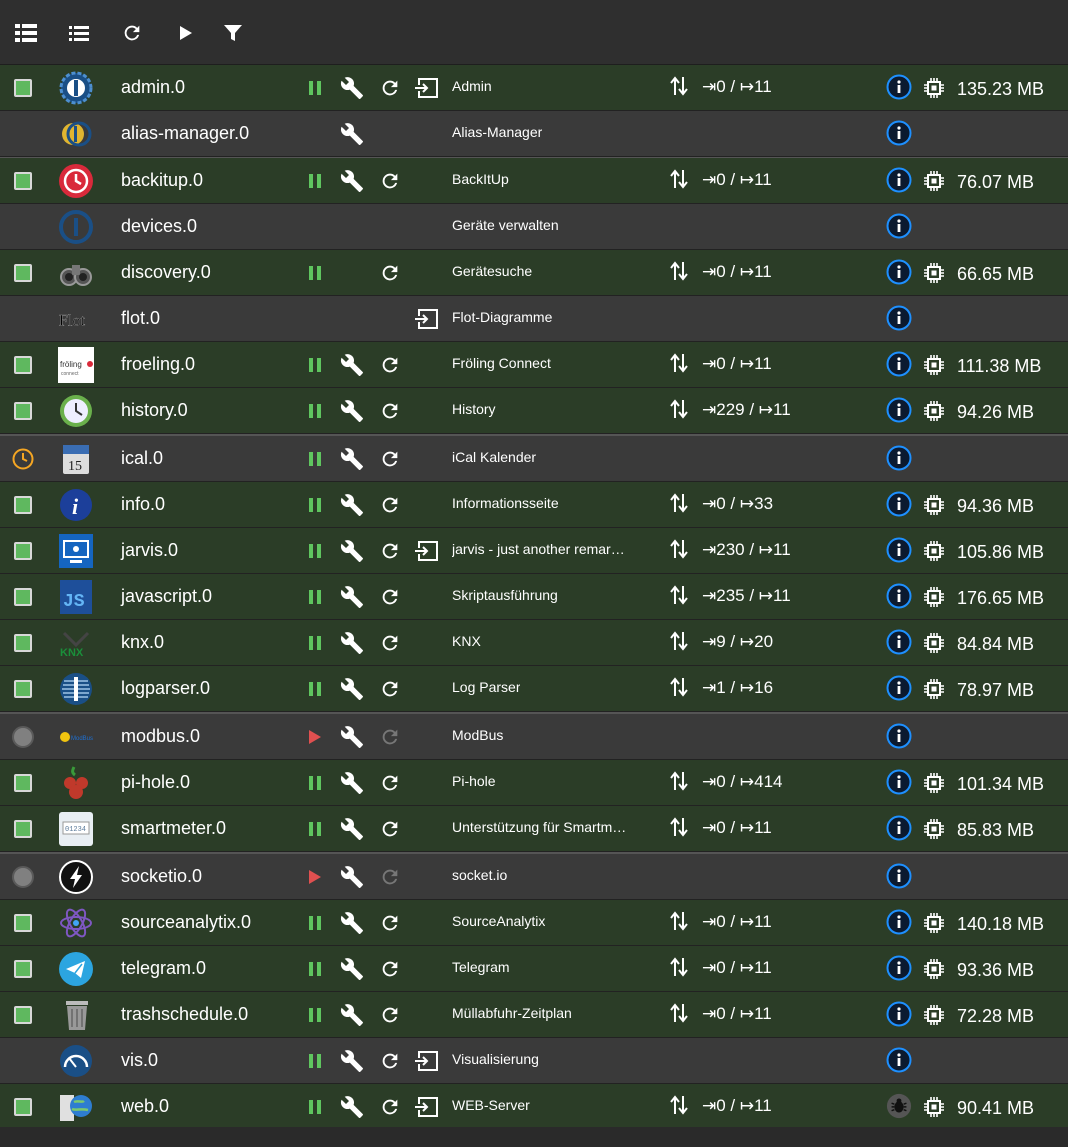 The width and height of the screenshot is (1068, 1147). Describe the element at coordinates (76, 365) in the screenshot. I see `froeling-logo-icon: fröling connect` at that location.